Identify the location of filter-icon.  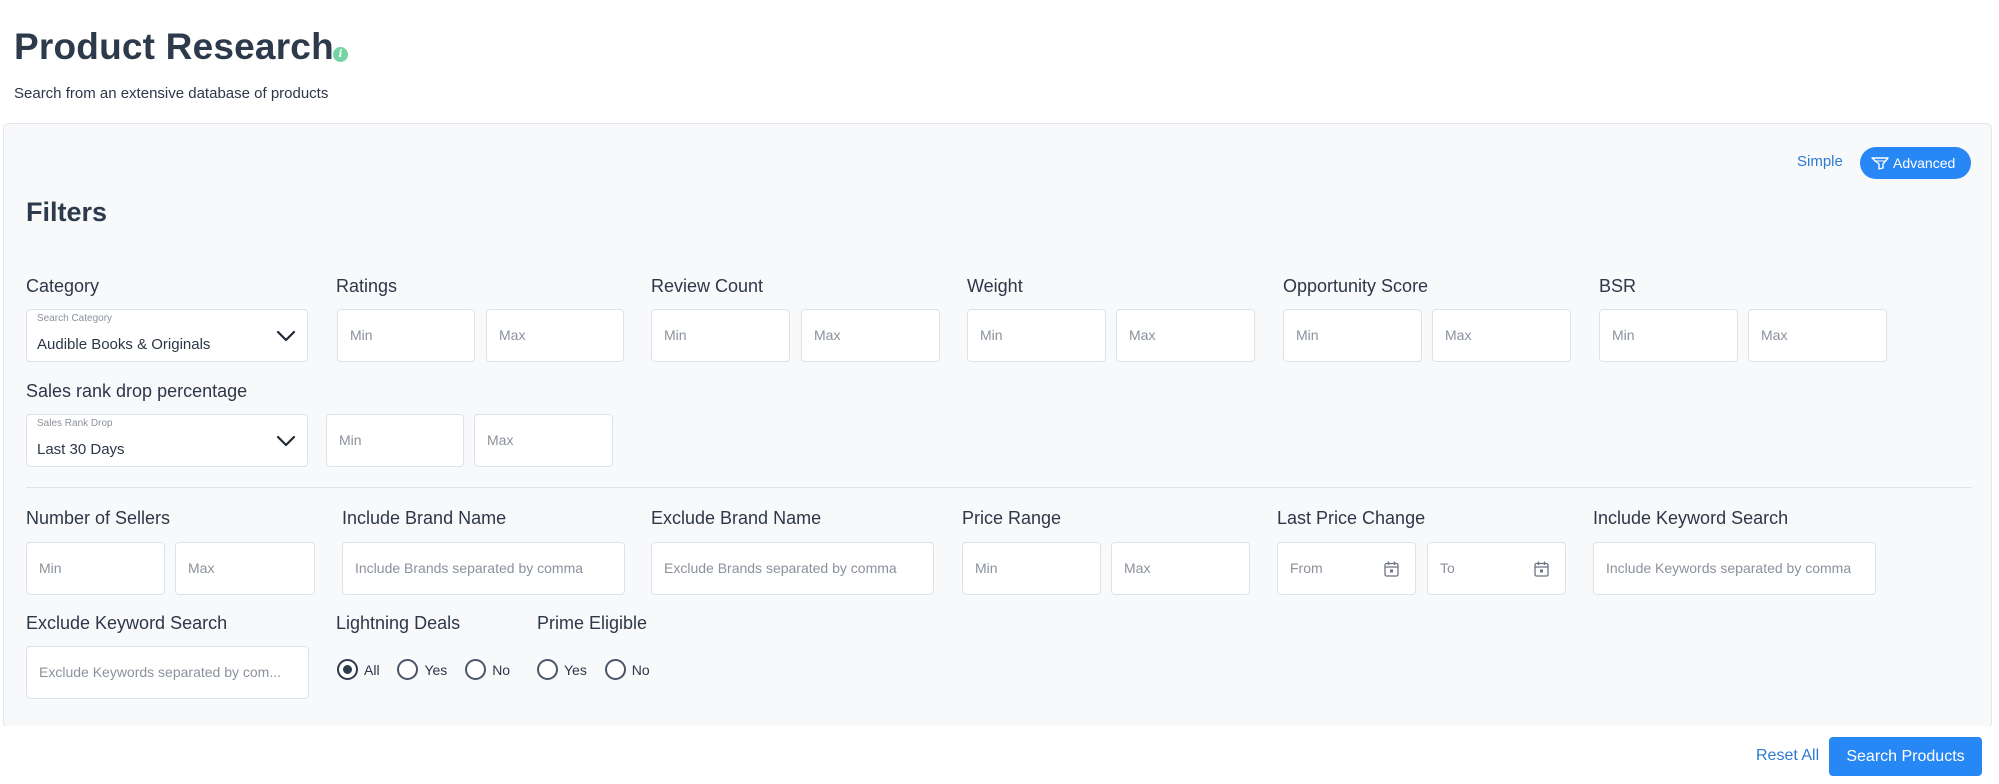
(1880, 163).